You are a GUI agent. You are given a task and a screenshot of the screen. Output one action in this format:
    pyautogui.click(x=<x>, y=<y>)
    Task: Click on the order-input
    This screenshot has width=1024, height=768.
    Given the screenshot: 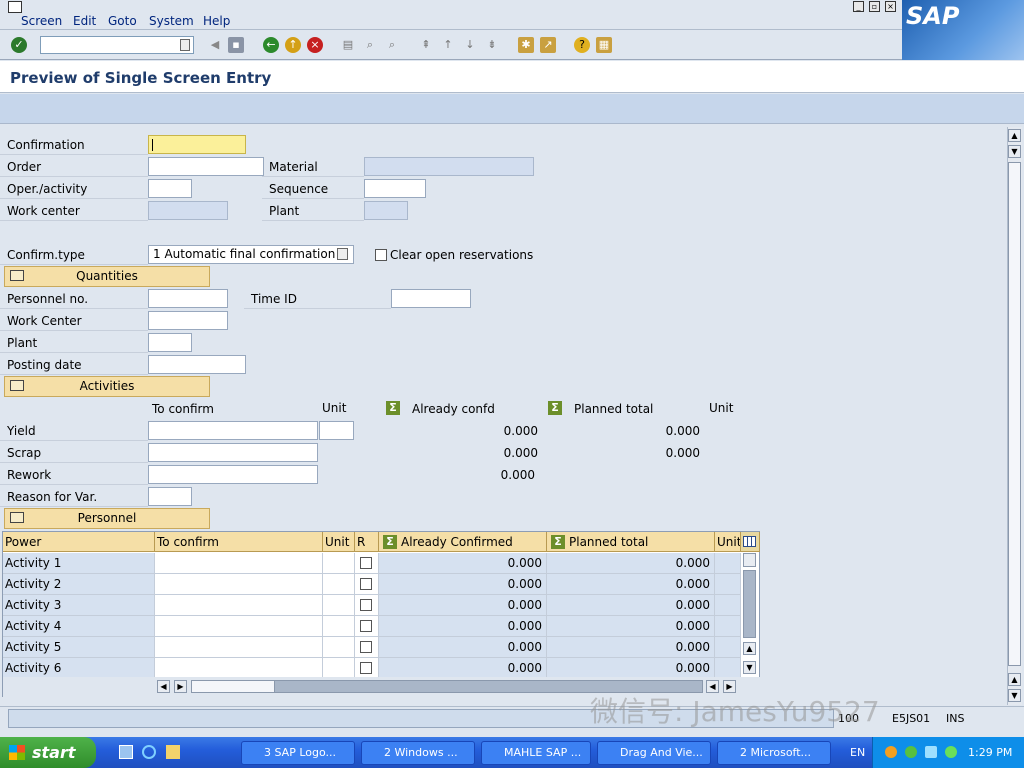 What is the action you would take?
    pyautogui.click(x=206, y=166)
    